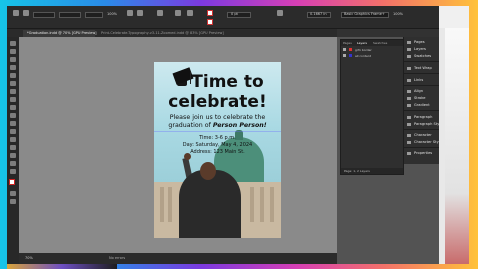 The image size is (478, 269). I want to click on layer-row: grfx border, so click(372, 50).